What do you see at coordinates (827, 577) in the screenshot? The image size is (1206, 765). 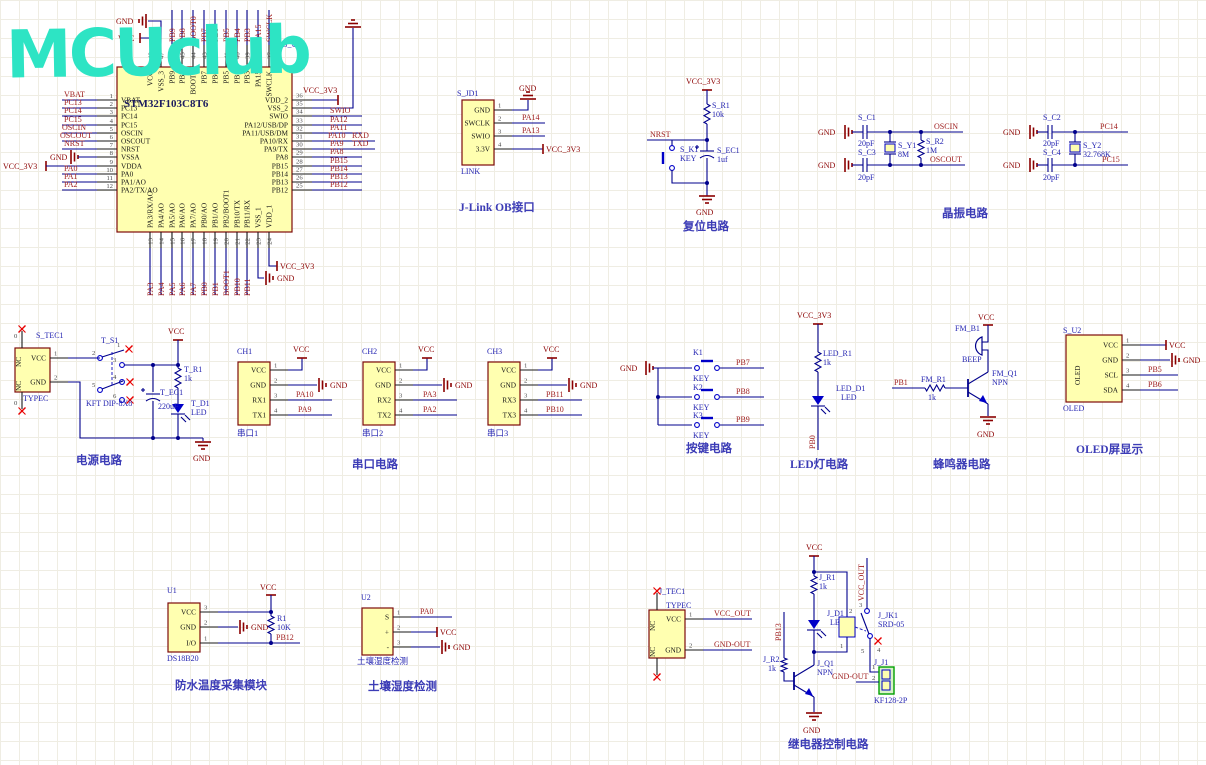 I see `svg-text: J_R1` at bounding box center [827, 577].